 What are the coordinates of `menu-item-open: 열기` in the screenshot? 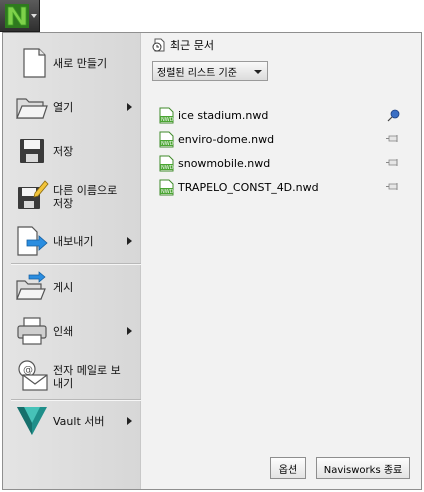 It's located at (72, 107).